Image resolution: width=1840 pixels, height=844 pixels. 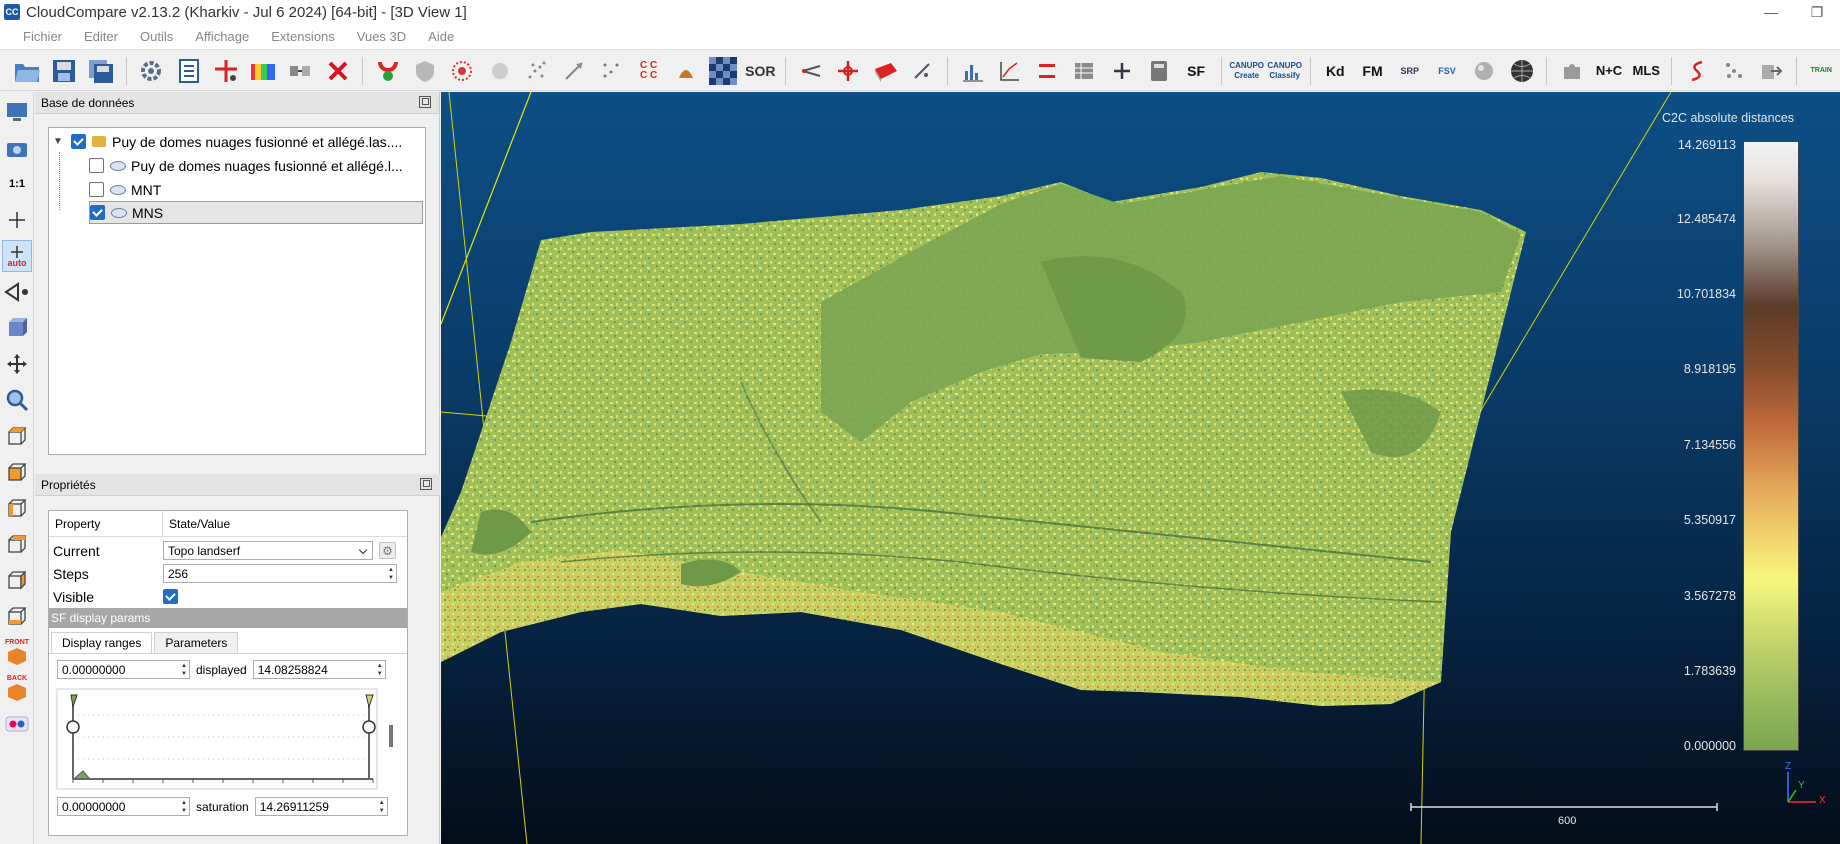 I want to click on zoom-one-to-one-button: 1:1, so click(x=17, y=184).